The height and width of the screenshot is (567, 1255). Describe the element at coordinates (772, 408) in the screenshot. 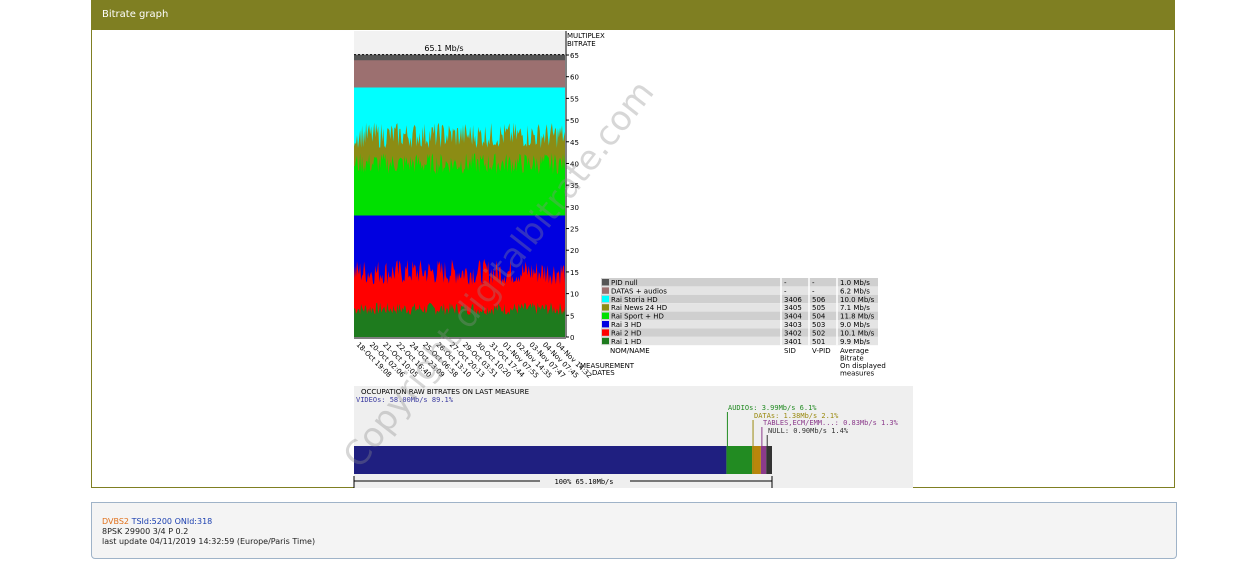

I see `segment-label: AUDIOs: 3.99Mb/s 6.1%` at that location.